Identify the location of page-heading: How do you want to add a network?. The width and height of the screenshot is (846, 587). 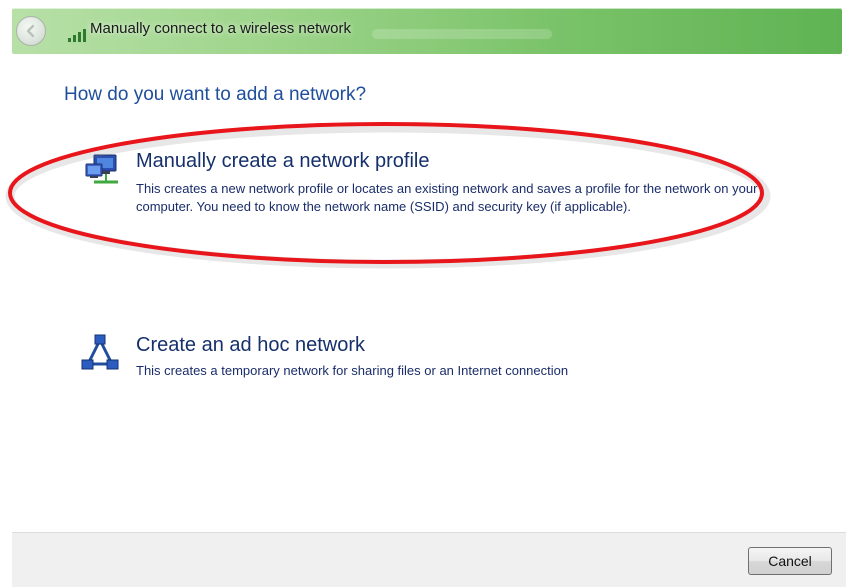
(215, 94).